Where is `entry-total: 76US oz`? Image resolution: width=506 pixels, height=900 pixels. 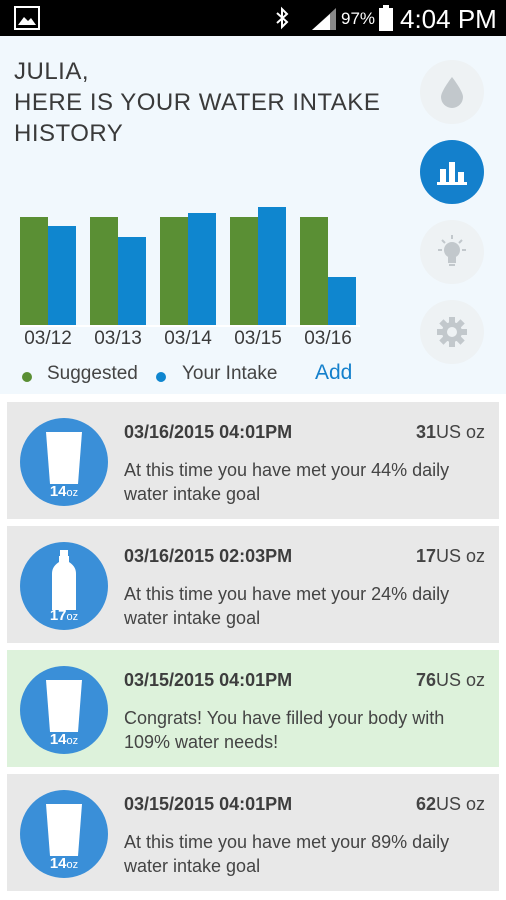
entry-total: 76US oz is located at coordinates (450, 680).